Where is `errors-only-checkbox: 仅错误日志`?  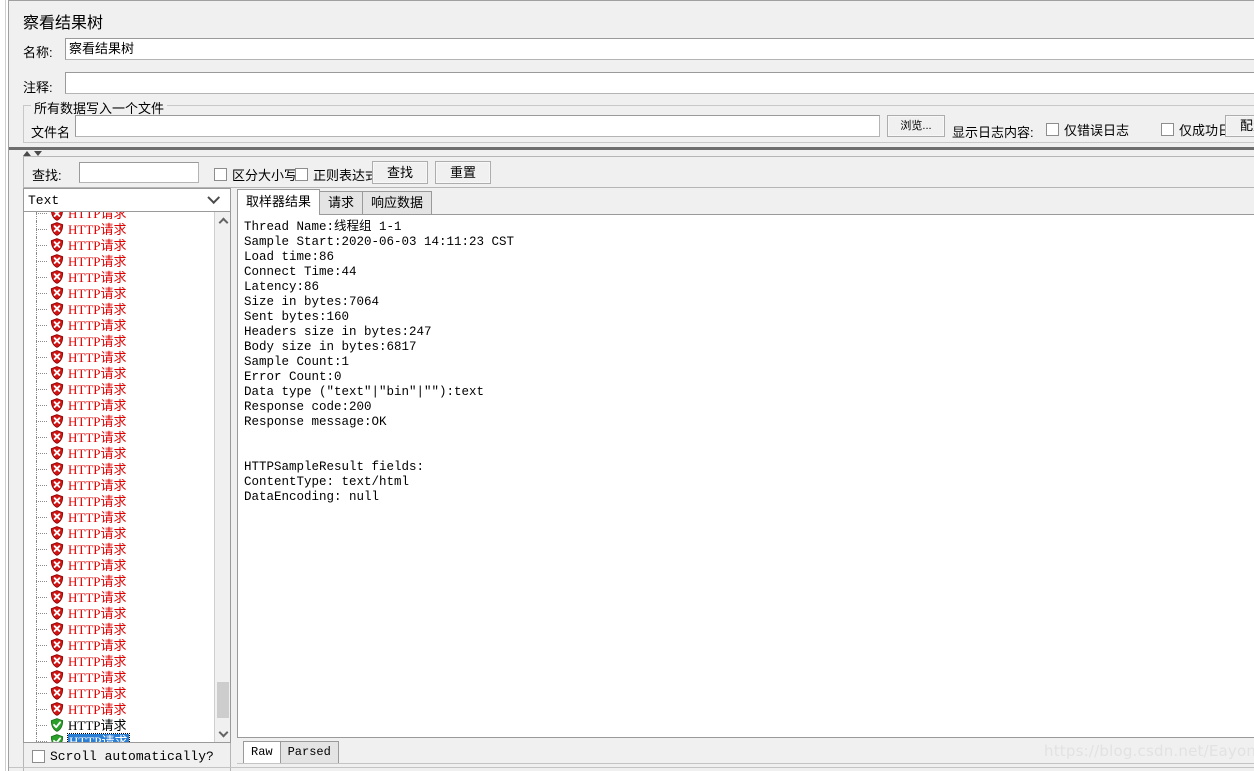
errors-only-checkbox: 仅错误日志 is located at coordinates (1087, 129).